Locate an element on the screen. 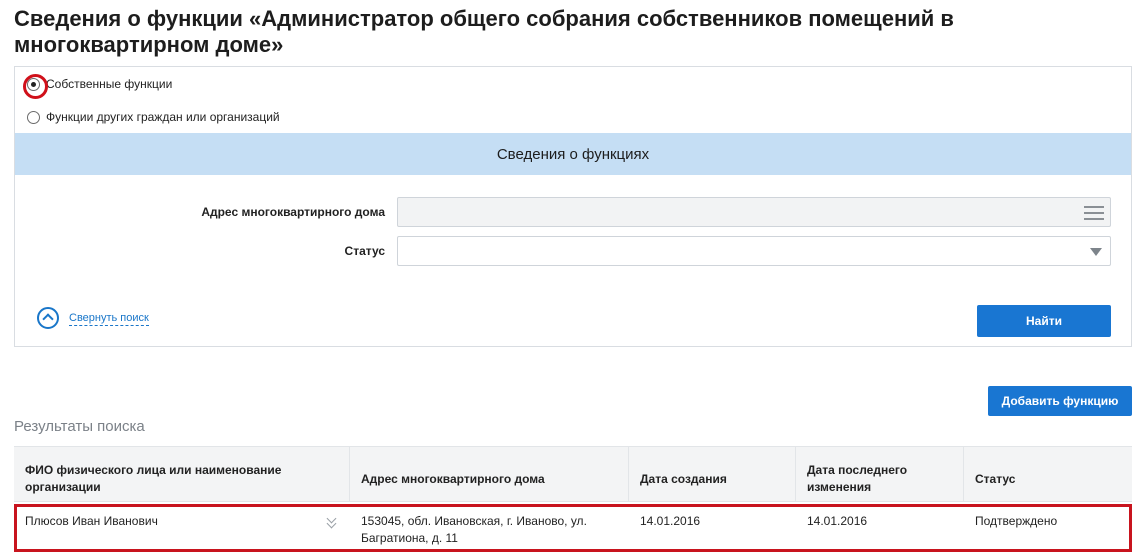 This screenshot has height=553, width=1140. results-title: Результаты поиска is located at coordinates (79, 426).